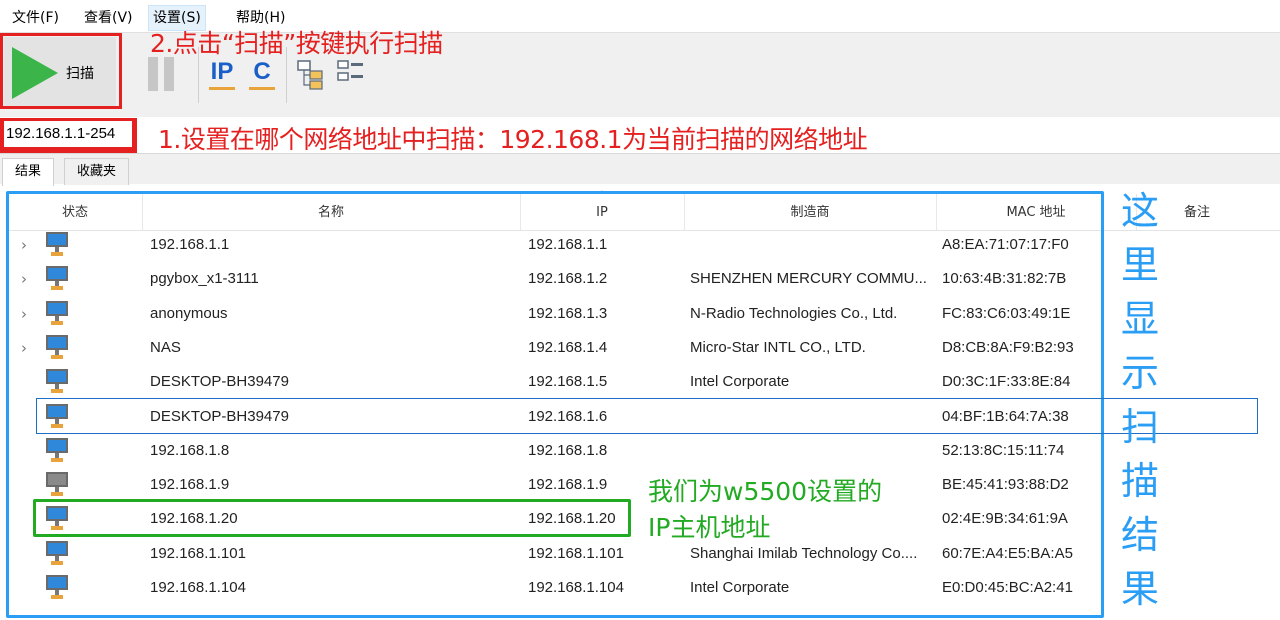  What do you see at coordinates (640, 170) in the screenshot?
I see `tab-bar: 结果 收藏夹` at bounding box center [640, 170].